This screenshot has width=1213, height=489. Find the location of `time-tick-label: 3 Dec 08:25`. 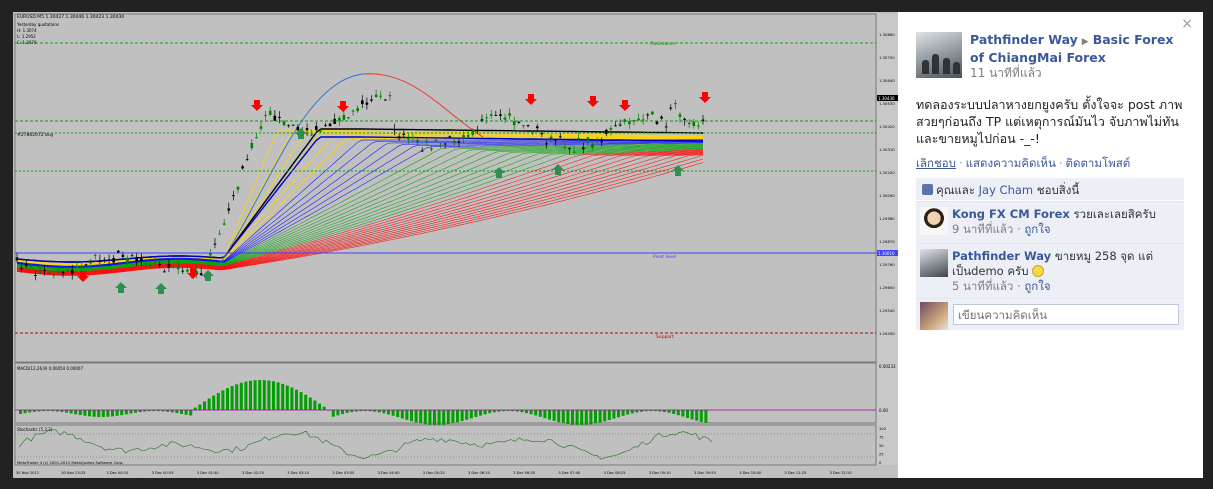

time-tick-label: 3 Dec 08:25 is located at coordinates (615, 473).